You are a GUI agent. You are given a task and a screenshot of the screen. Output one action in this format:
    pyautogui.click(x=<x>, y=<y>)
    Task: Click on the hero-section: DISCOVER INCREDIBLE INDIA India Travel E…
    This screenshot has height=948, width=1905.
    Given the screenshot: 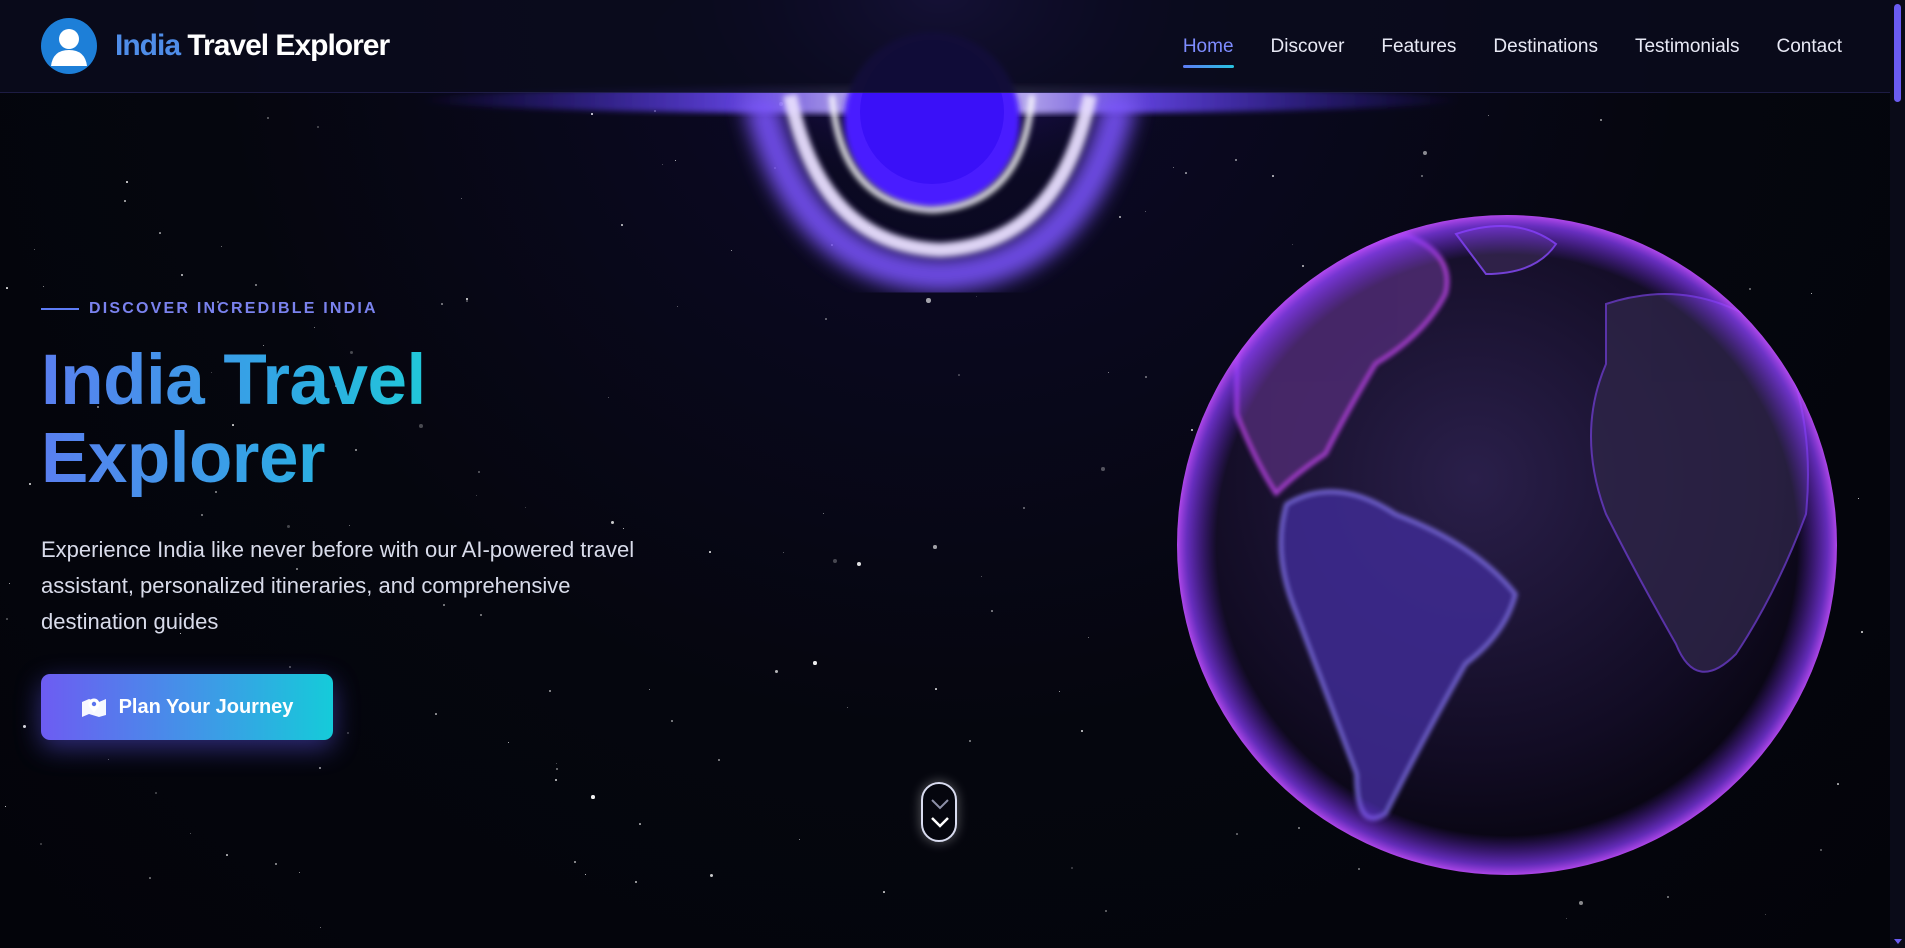 What is the action you would take?
    pyautogui.click(x=391, y=470)
    